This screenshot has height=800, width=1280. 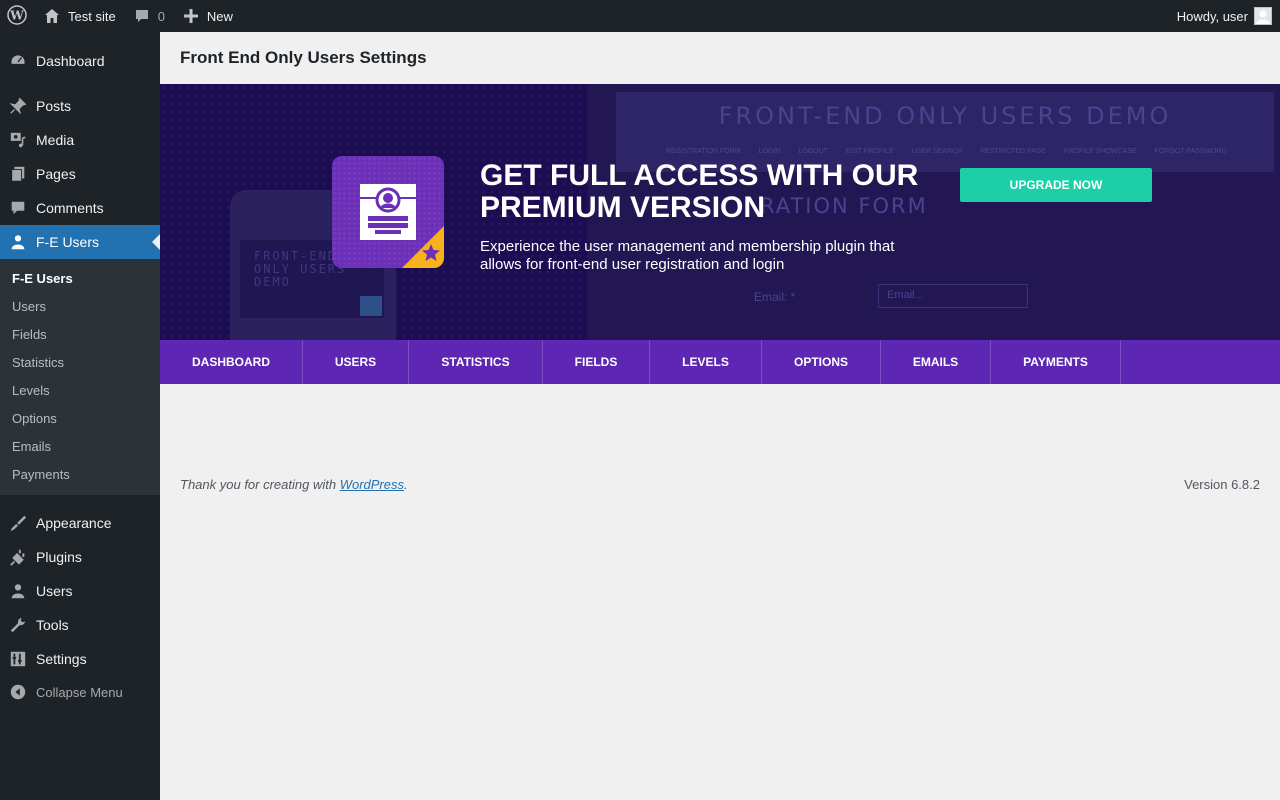 What do you see at coordinates (56, 174) in the screenshot?
I see `menu-label: Pages` at bounding box center [56, 174].